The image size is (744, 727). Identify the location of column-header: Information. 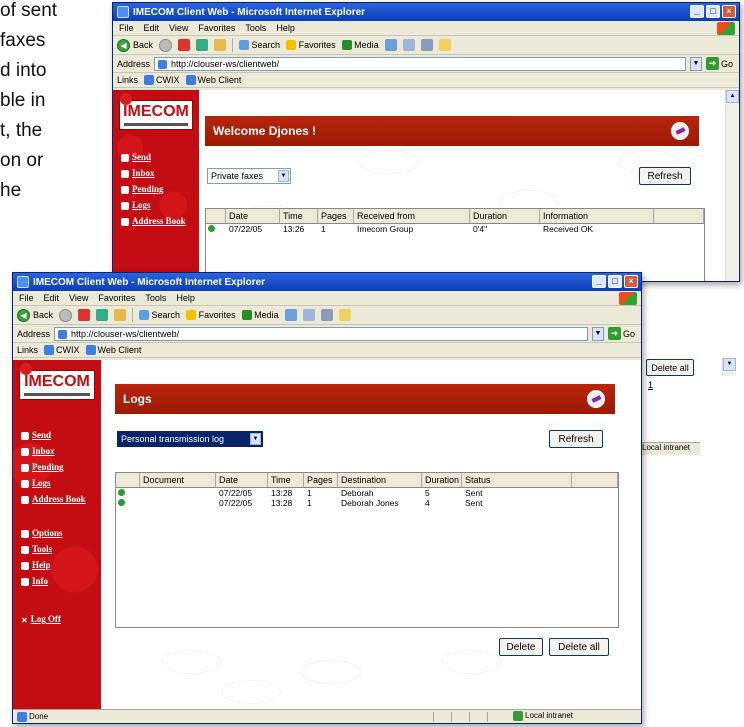
(597, 216).